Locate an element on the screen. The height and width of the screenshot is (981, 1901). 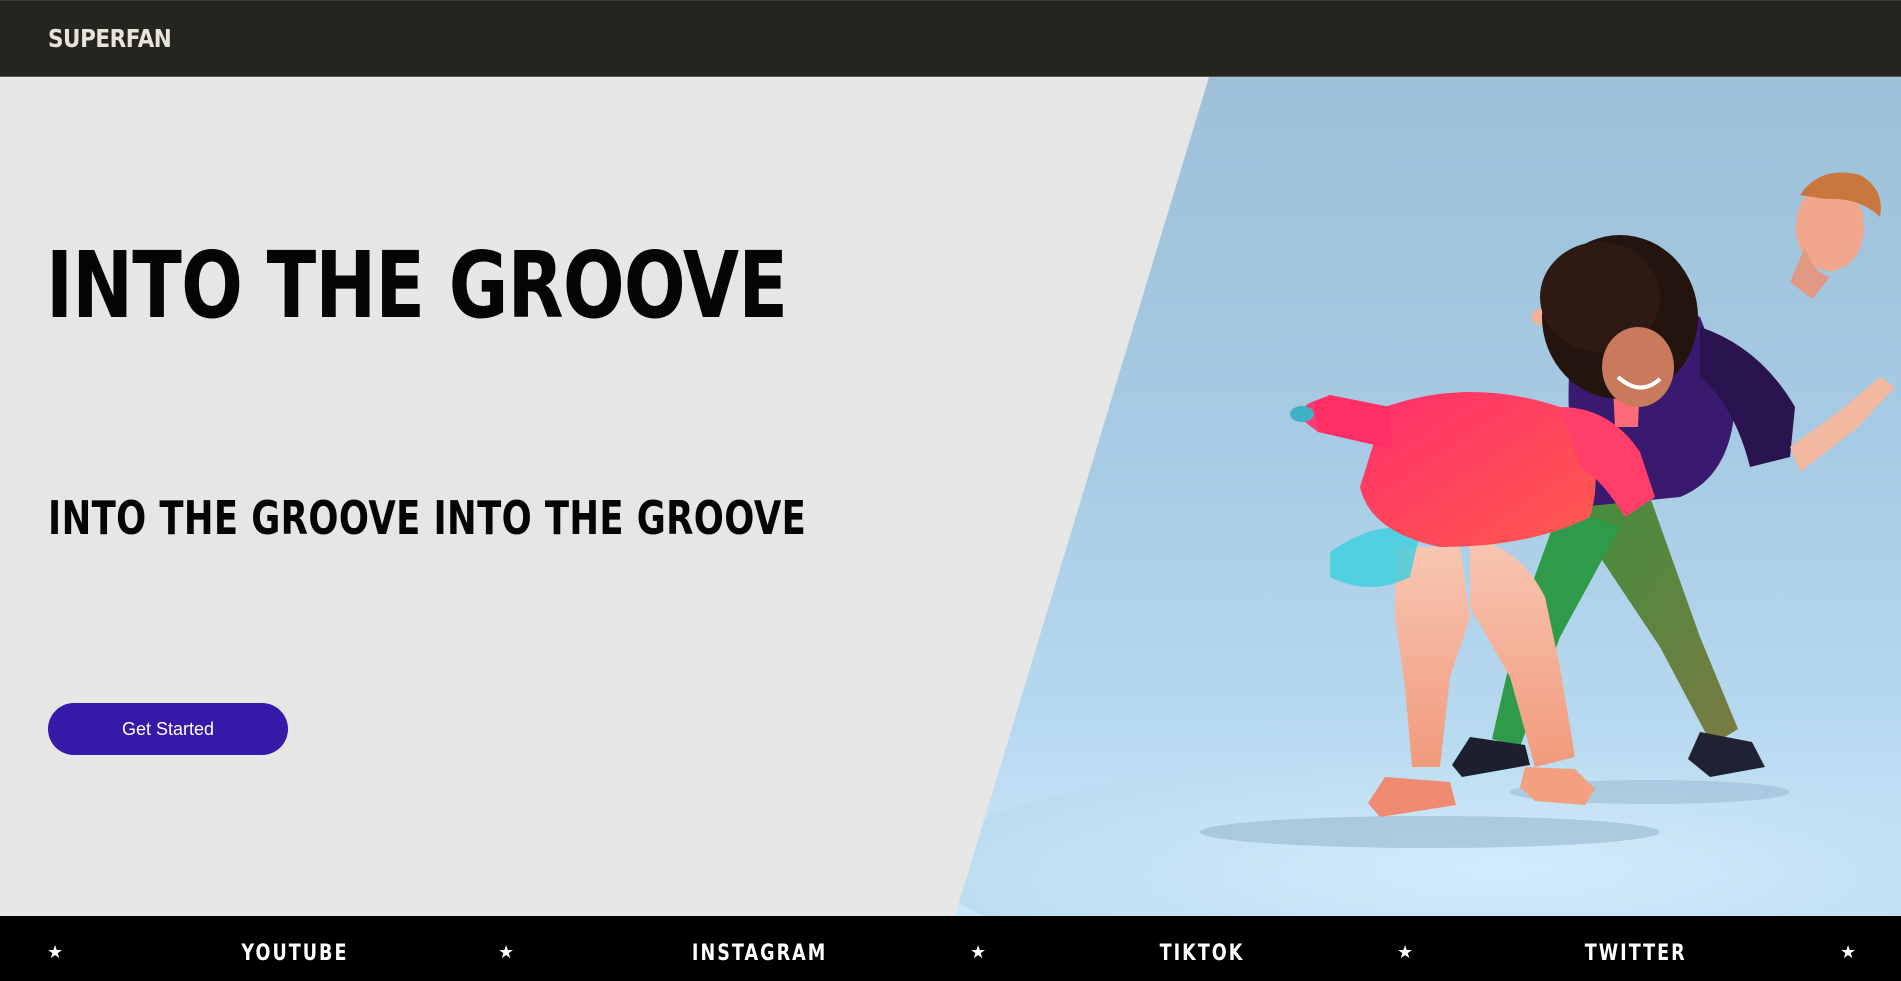
tiktok-link: TIKTOK is located at coordinates (1202, 954).